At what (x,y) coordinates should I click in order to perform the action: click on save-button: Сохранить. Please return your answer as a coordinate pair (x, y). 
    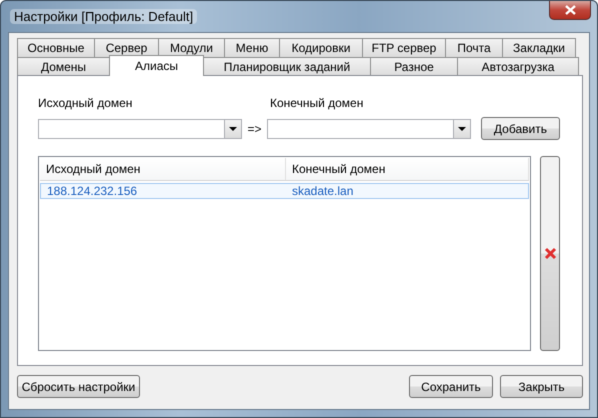
    Looking at the image, I should click on (451, 386).